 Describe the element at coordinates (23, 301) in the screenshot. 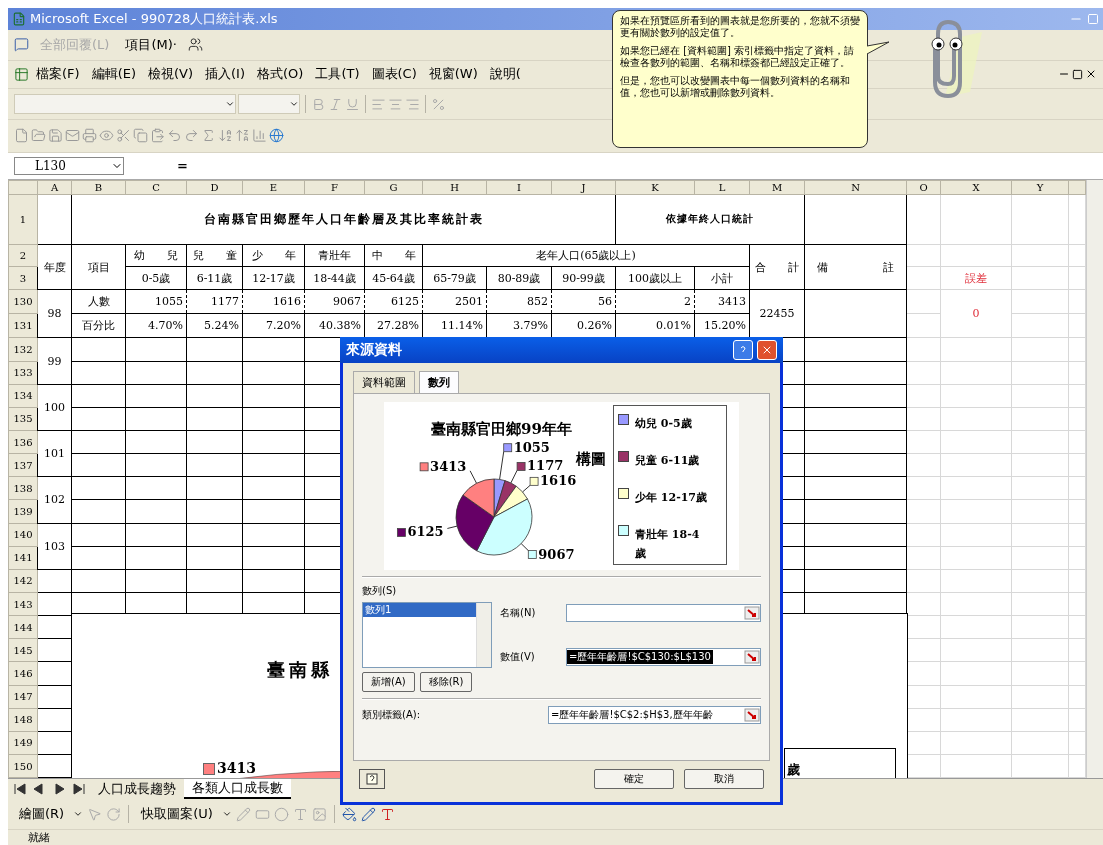

I see `row-header: 130` at that location.